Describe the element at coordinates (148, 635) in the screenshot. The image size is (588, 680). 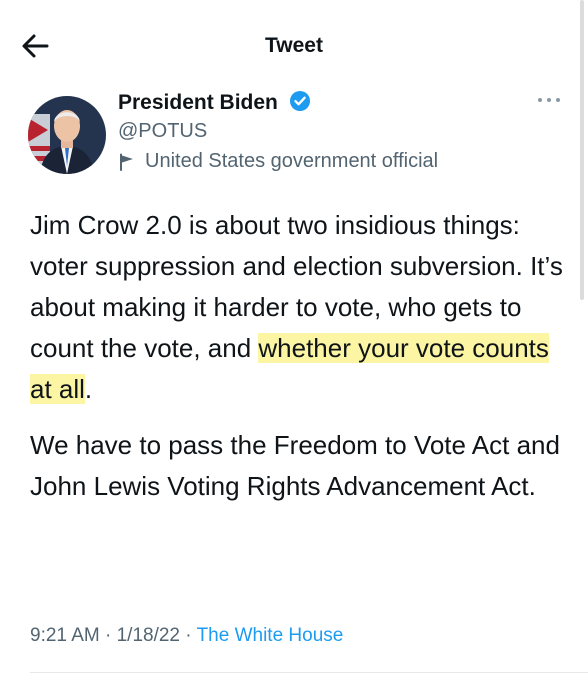
I see `tweet-date: 1/18/22` at that location.